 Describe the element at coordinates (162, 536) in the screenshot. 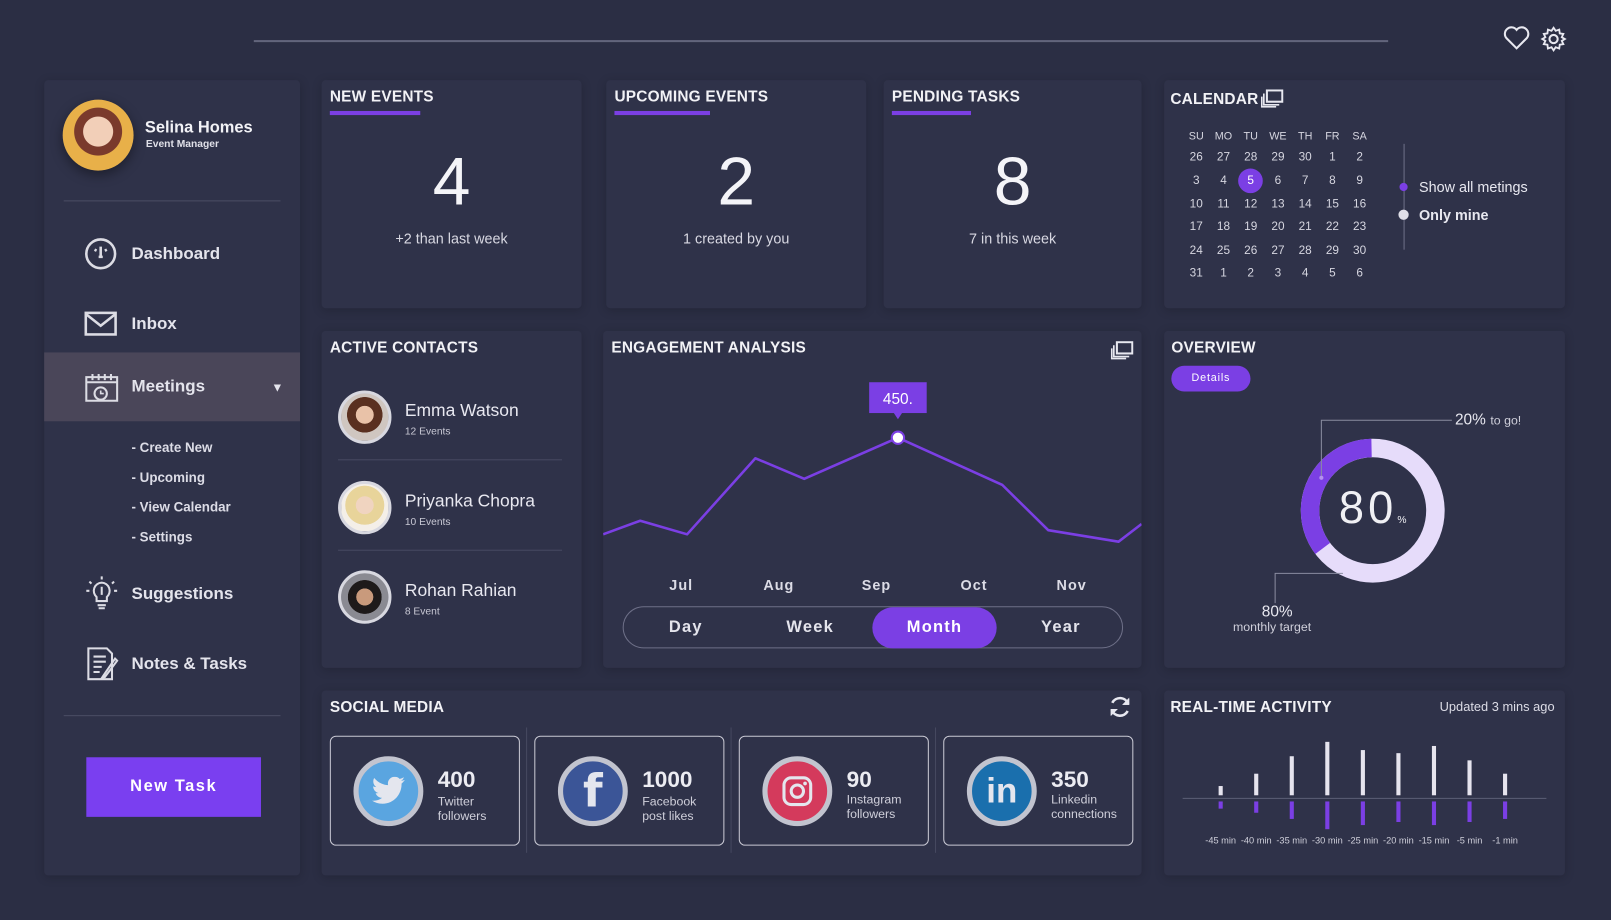

I see `submenu-settings: - Settings` at that location.